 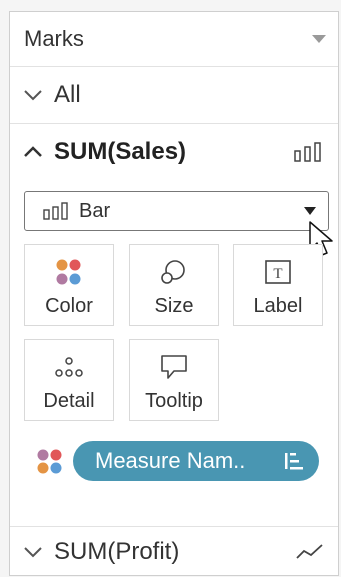 I want to click on chevron-up-icon, so click(x=33, y=151).